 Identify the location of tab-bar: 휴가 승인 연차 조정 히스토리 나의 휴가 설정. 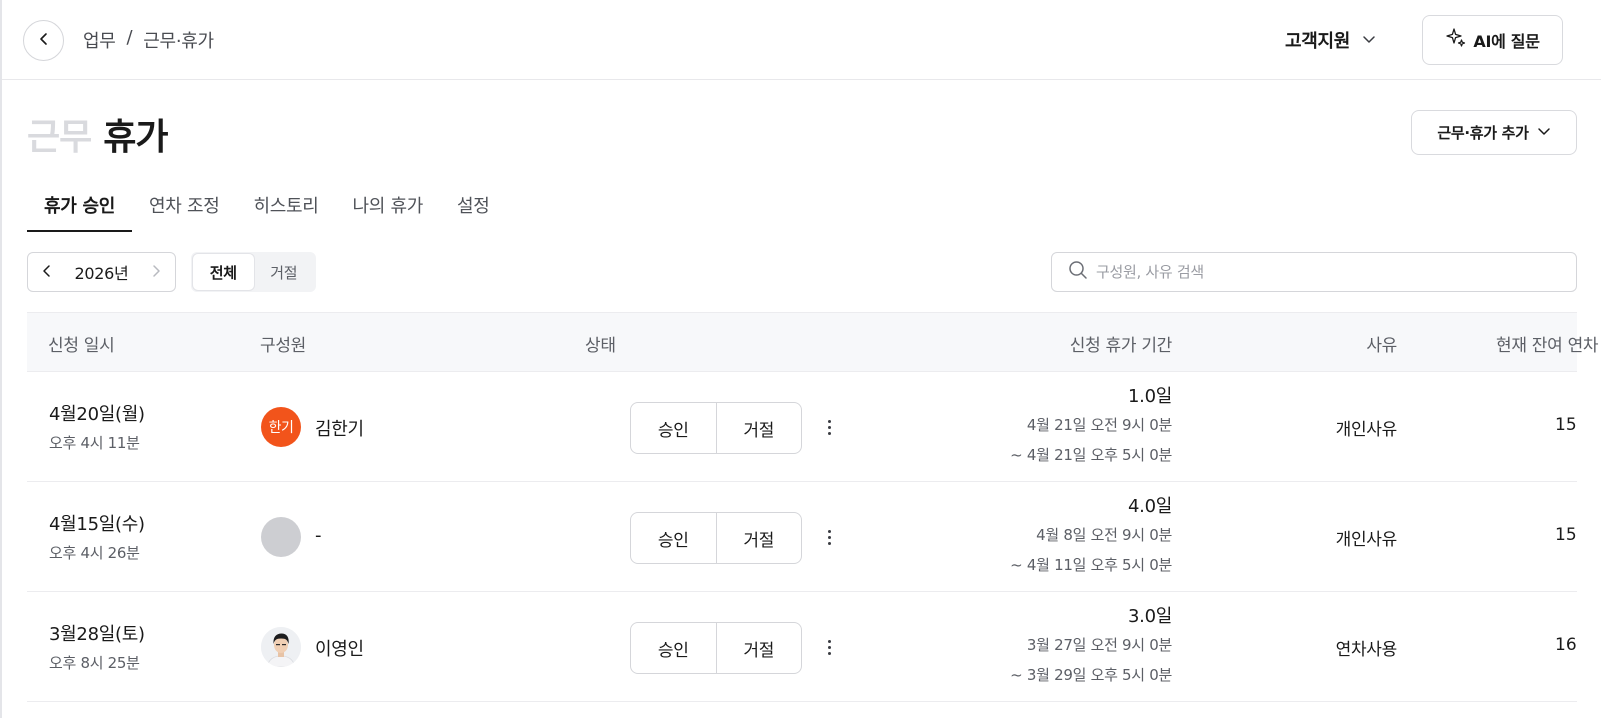
(267, 207).